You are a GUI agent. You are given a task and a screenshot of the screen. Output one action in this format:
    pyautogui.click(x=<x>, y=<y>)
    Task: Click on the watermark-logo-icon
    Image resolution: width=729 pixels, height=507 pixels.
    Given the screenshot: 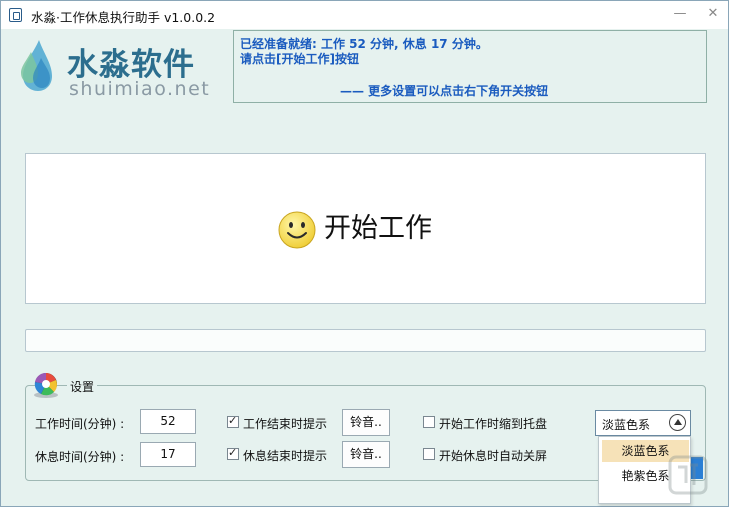 What is the action you would take?
    pyautogui.click(x=688, y=475)
    